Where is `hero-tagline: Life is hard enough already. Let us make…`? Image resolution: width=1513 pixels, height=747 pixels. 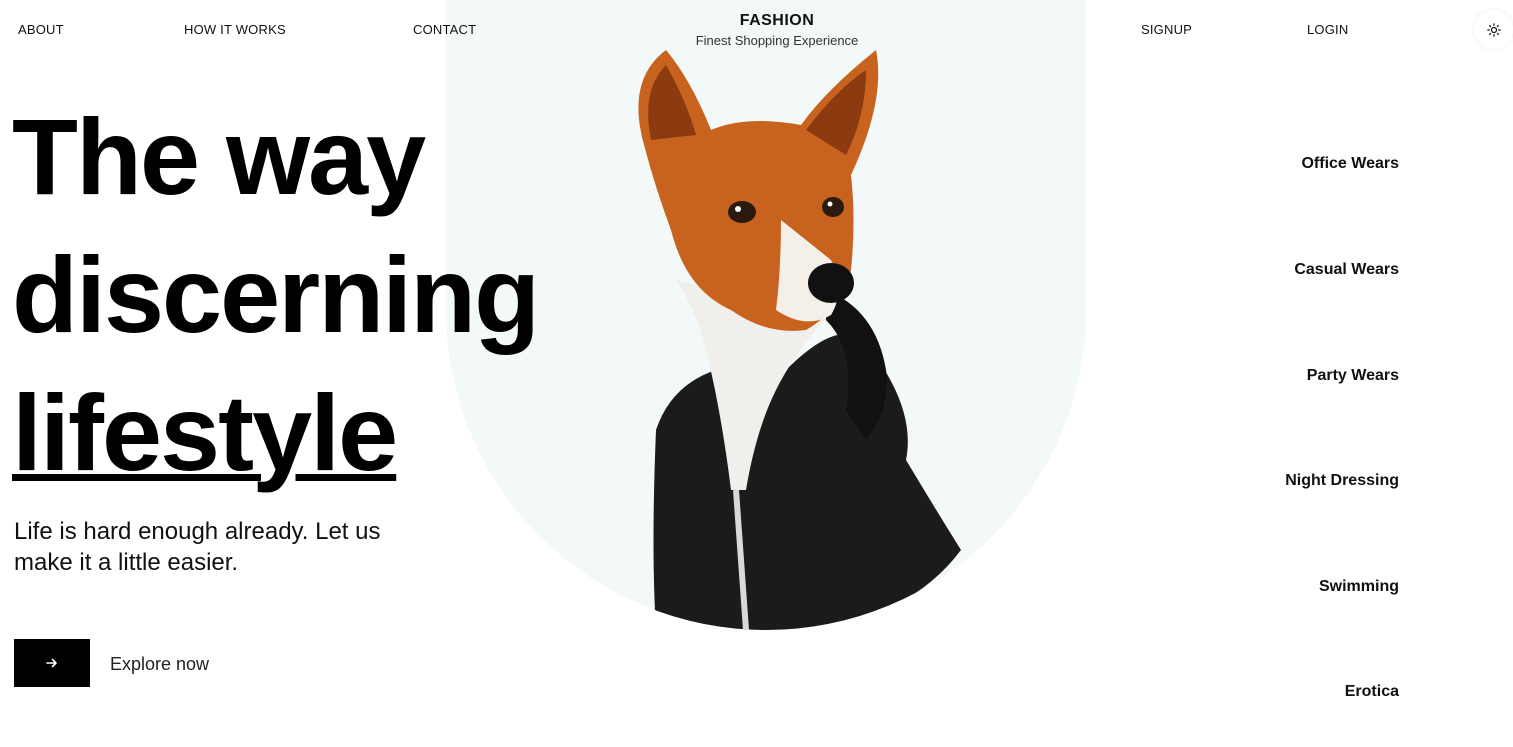
hero-tagline: Life is hard enough already. Let us make… is located at coordinates (197, 547).